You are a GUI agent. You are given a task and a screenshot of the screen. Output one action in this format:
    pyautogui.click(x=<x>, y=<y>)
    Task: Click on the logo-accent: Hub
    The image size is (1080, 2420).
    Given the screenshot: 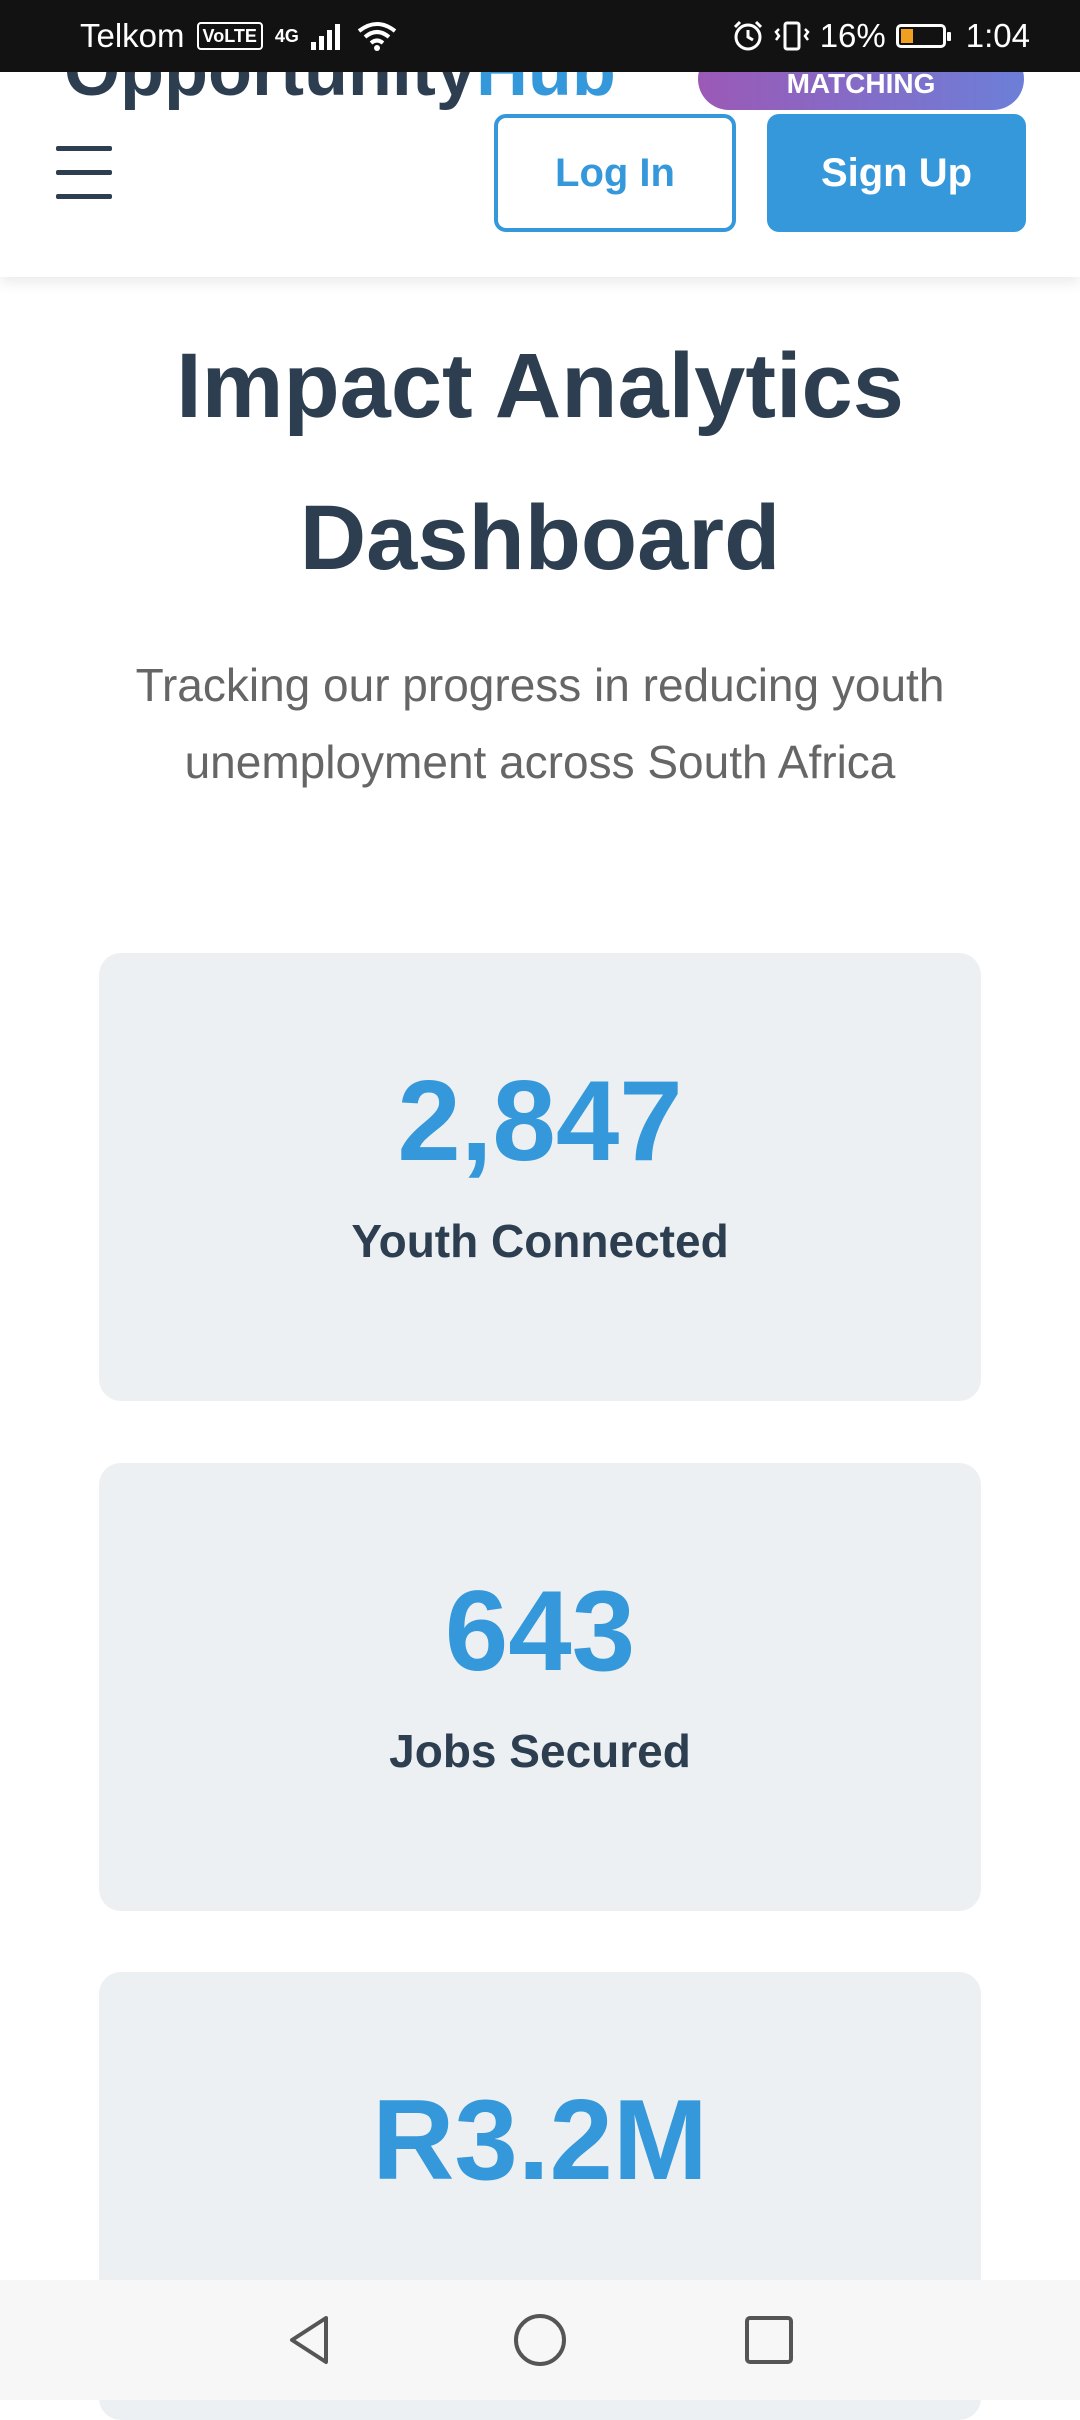 What is the action you would take?
    pyautogui.click(x=546, y=91)
    